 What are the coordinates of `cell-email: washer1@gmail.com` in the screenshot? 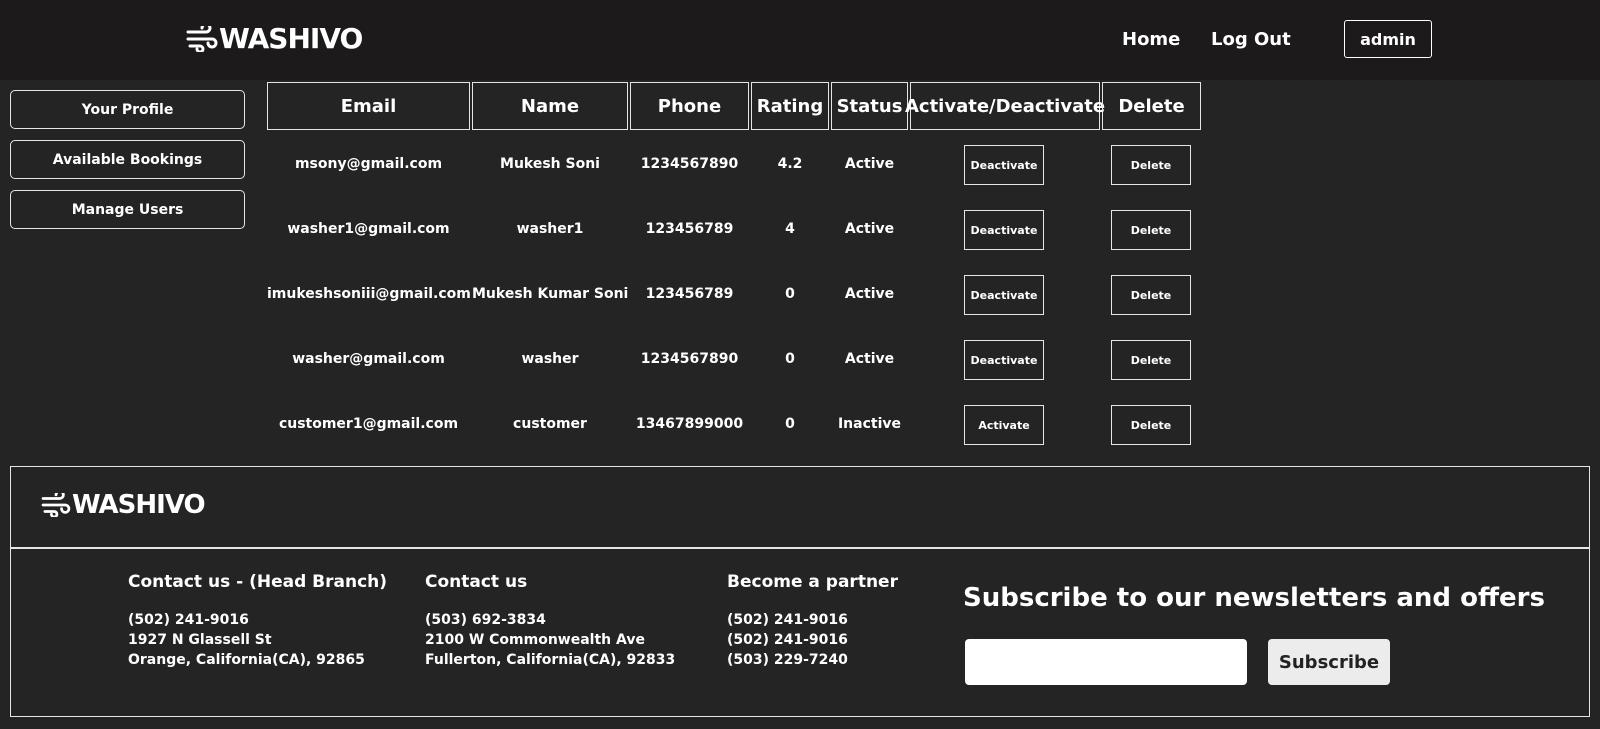 It's located at (368, 229).